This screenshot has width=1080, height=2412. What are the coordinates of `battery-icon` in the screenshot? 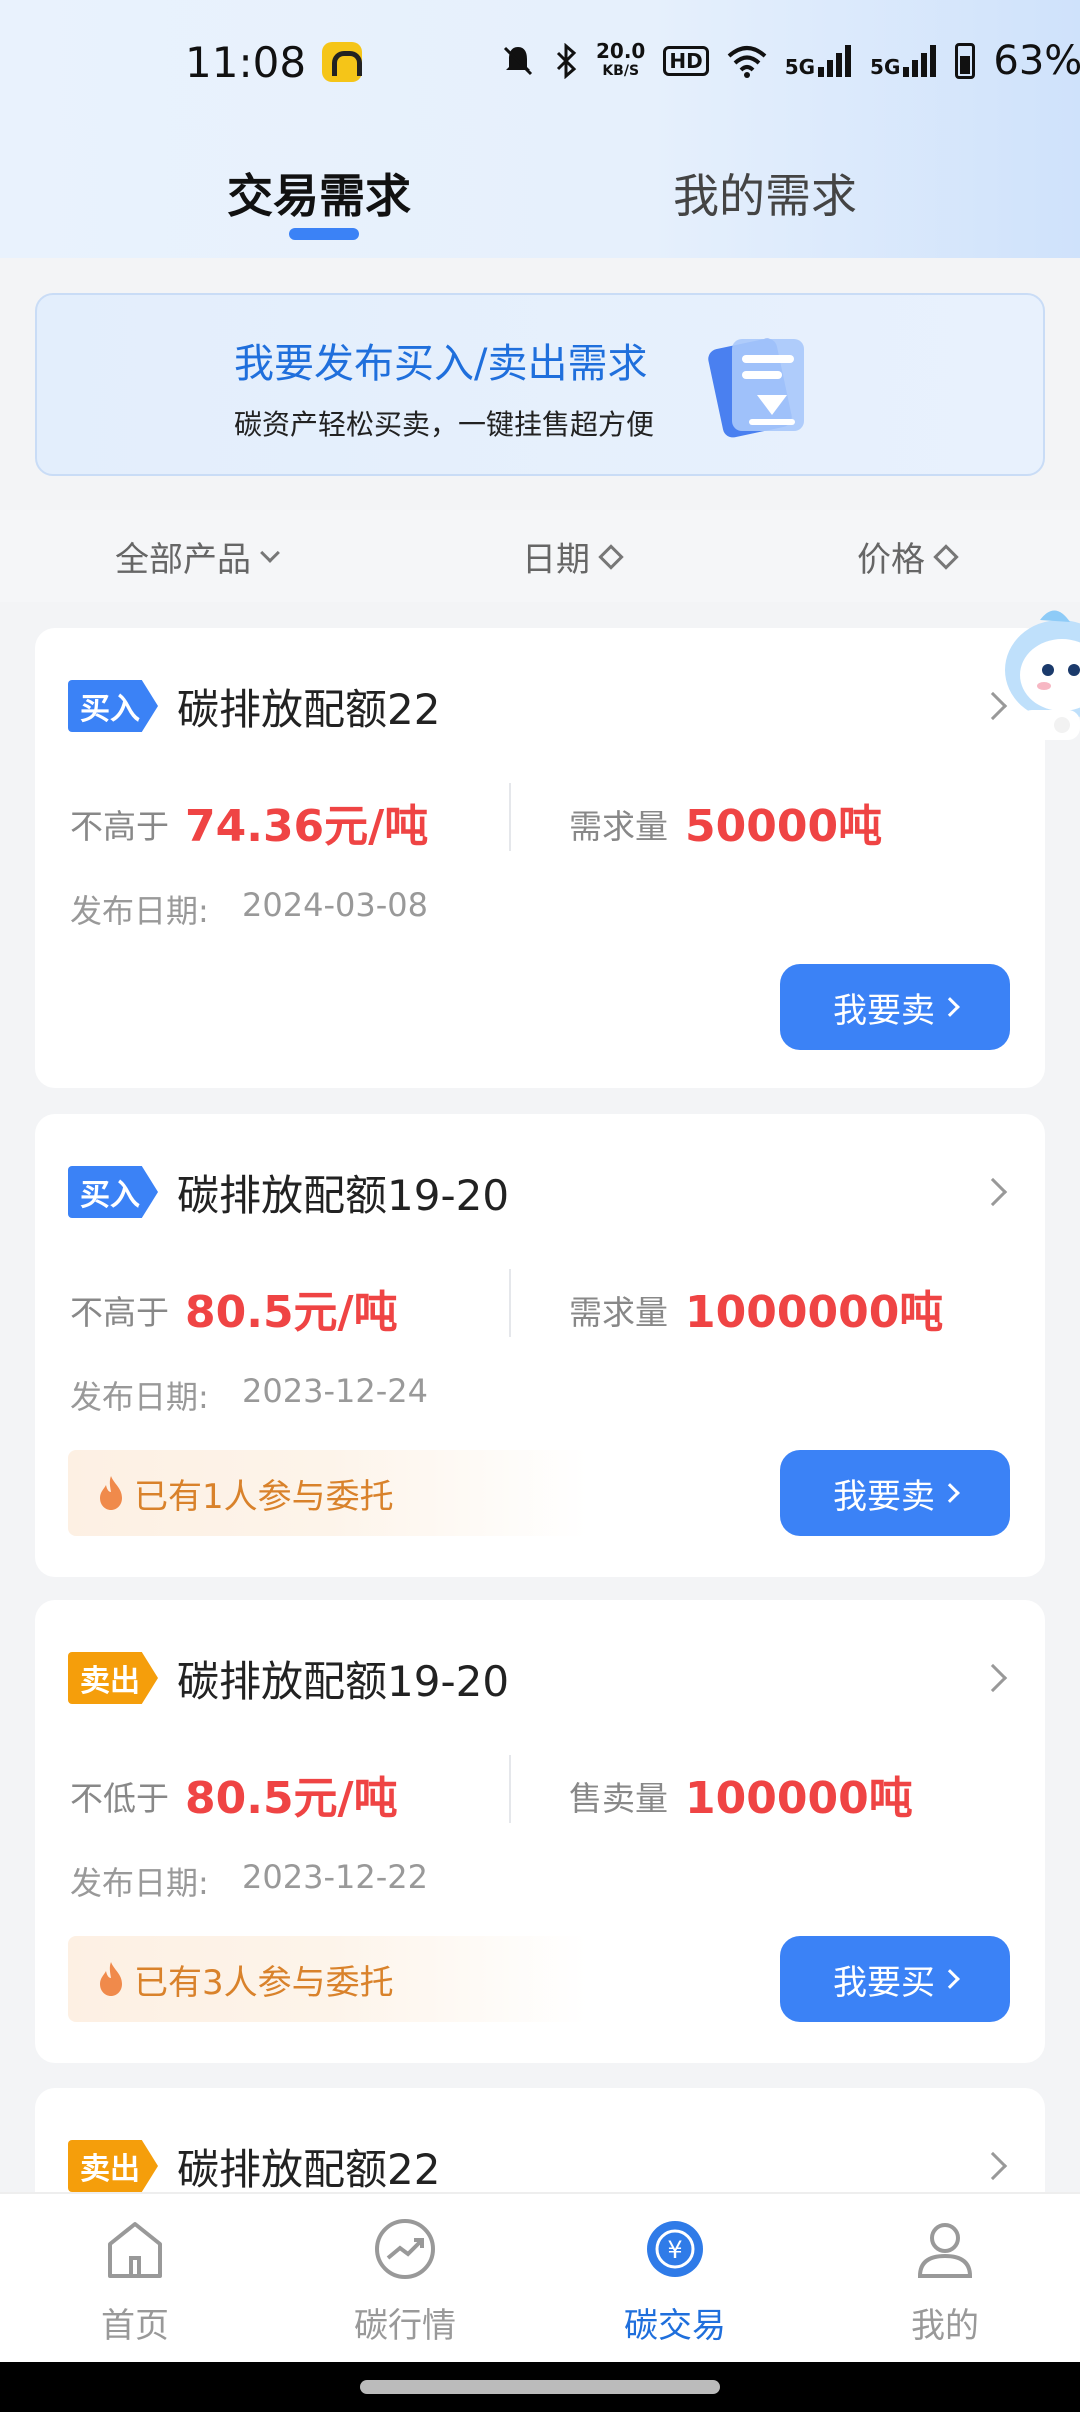 It's located at (965, 61).